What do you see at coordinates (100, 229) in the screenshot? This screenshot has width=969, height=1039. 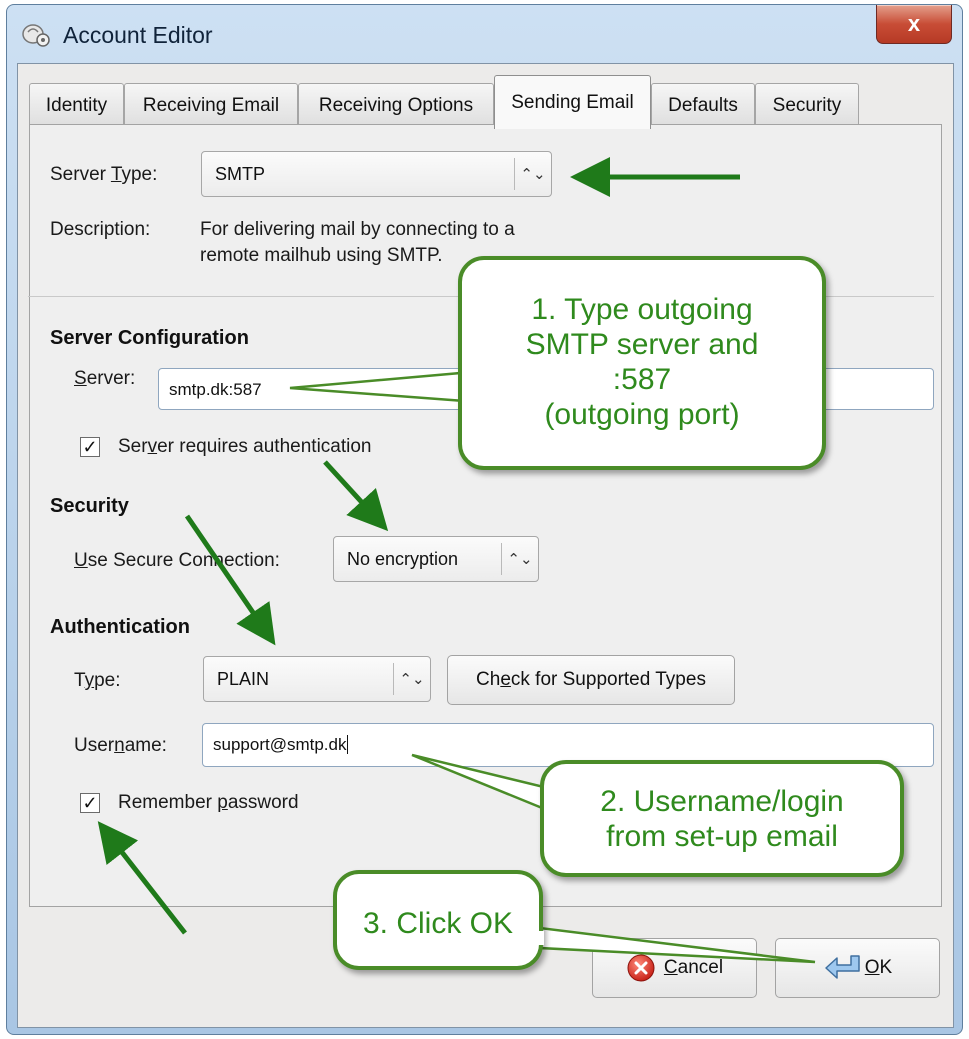 I see `description-label: Description:` at bounding box center [100, 229].